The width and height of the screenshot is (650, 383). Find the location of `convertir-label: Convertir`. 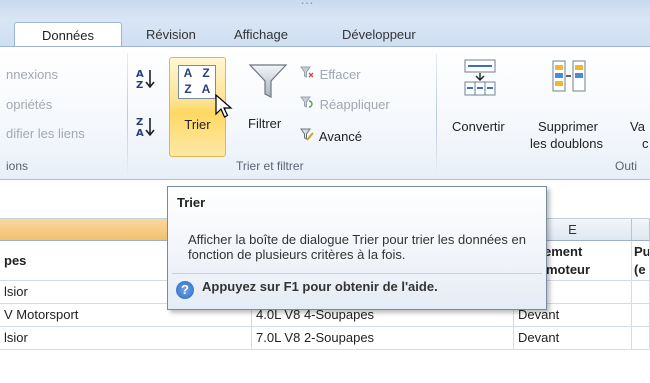

convertir-label: Convertir is located at coordinates (478, 126).